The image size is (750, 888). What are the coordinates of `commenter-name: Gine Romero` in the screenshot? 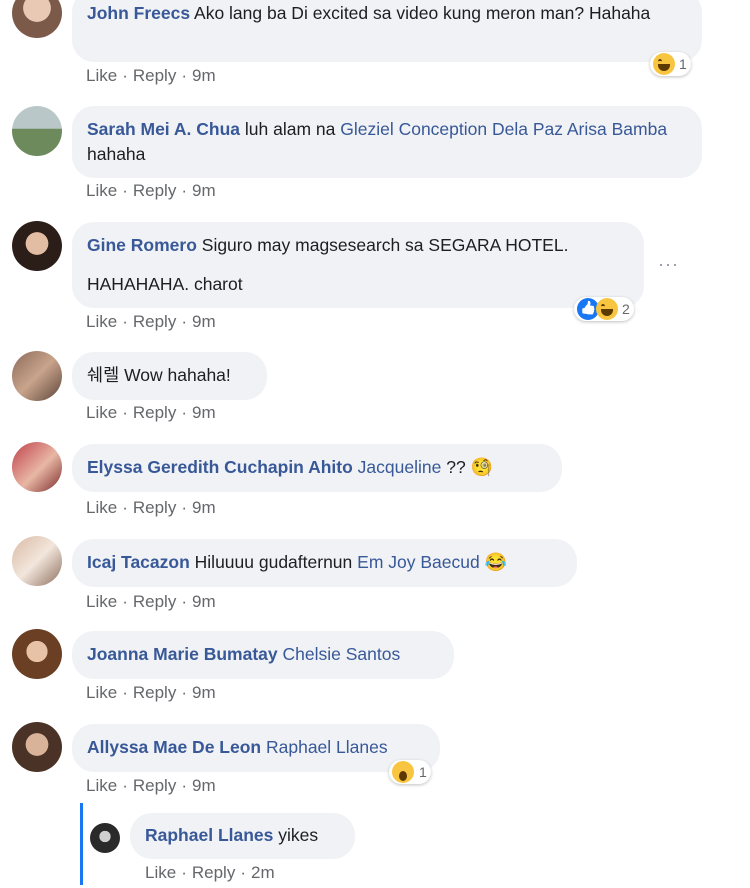 It's located at (142, 245).